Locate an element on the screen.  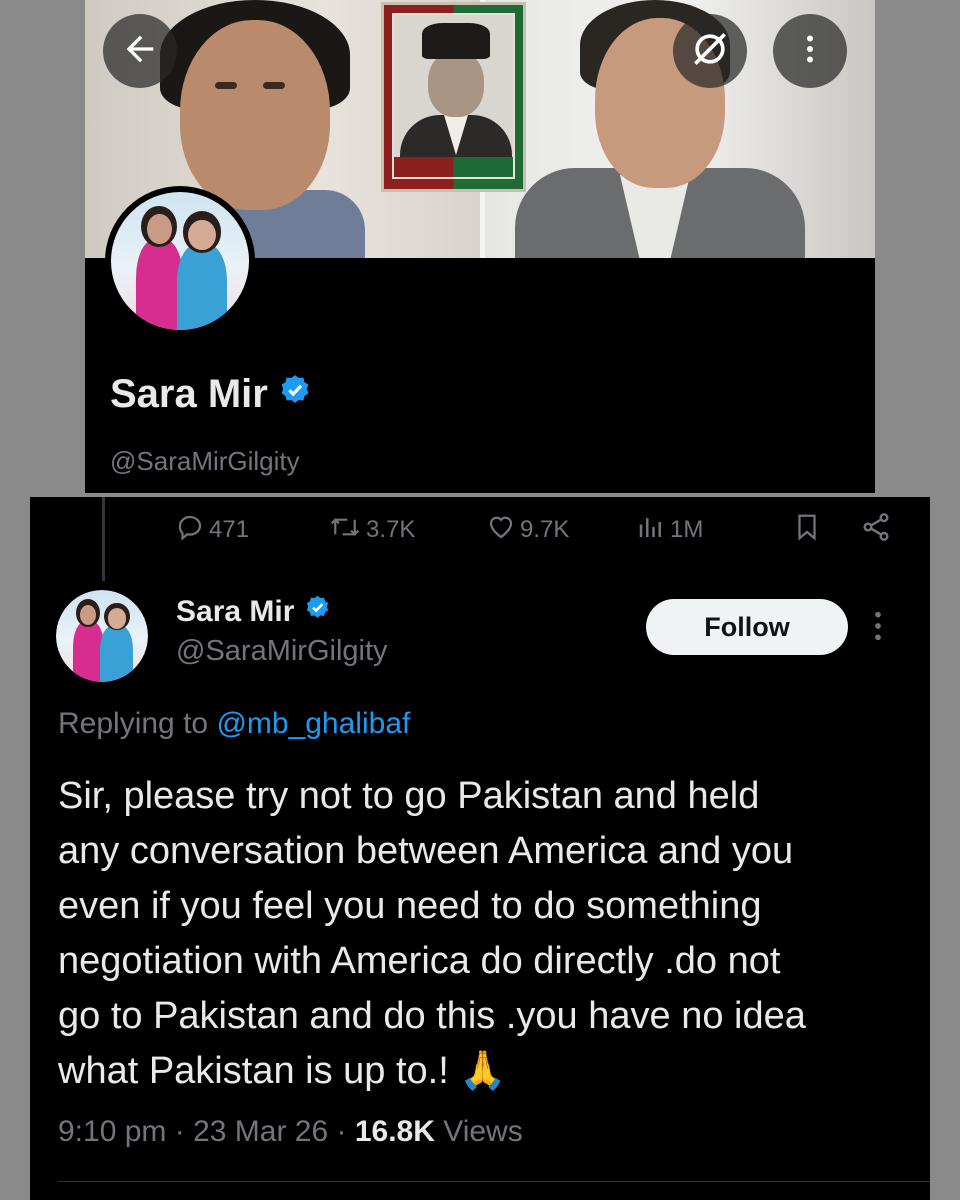
profile-name-text: Sara Mir is located at coordinates (189, 394).